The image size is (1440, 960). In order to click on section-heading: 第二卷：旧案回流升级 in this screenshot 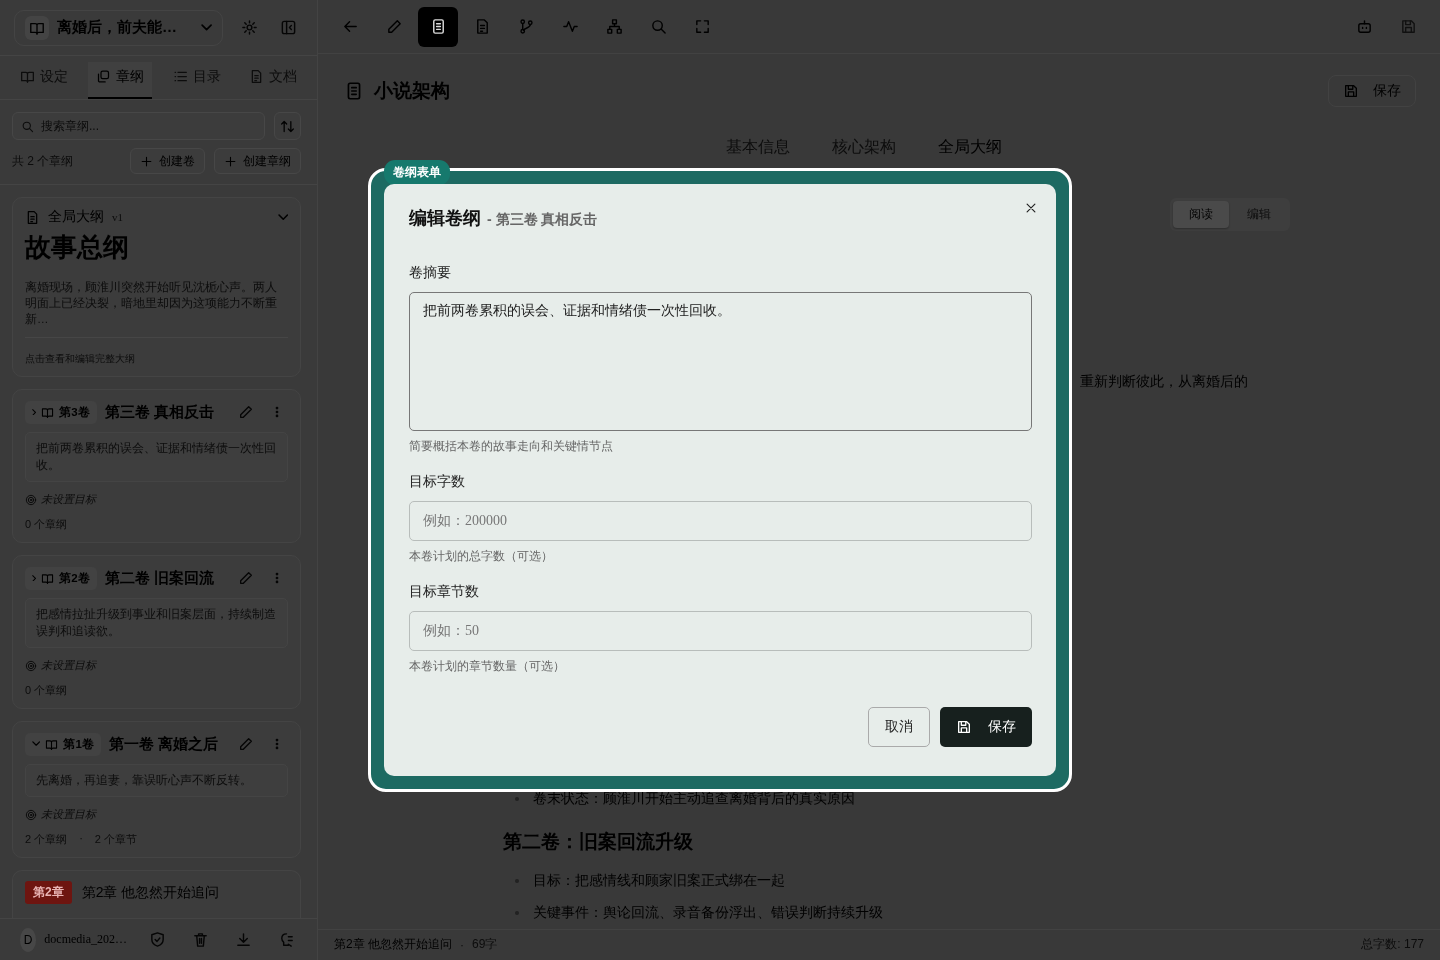, I will do `click(598, 841)`.